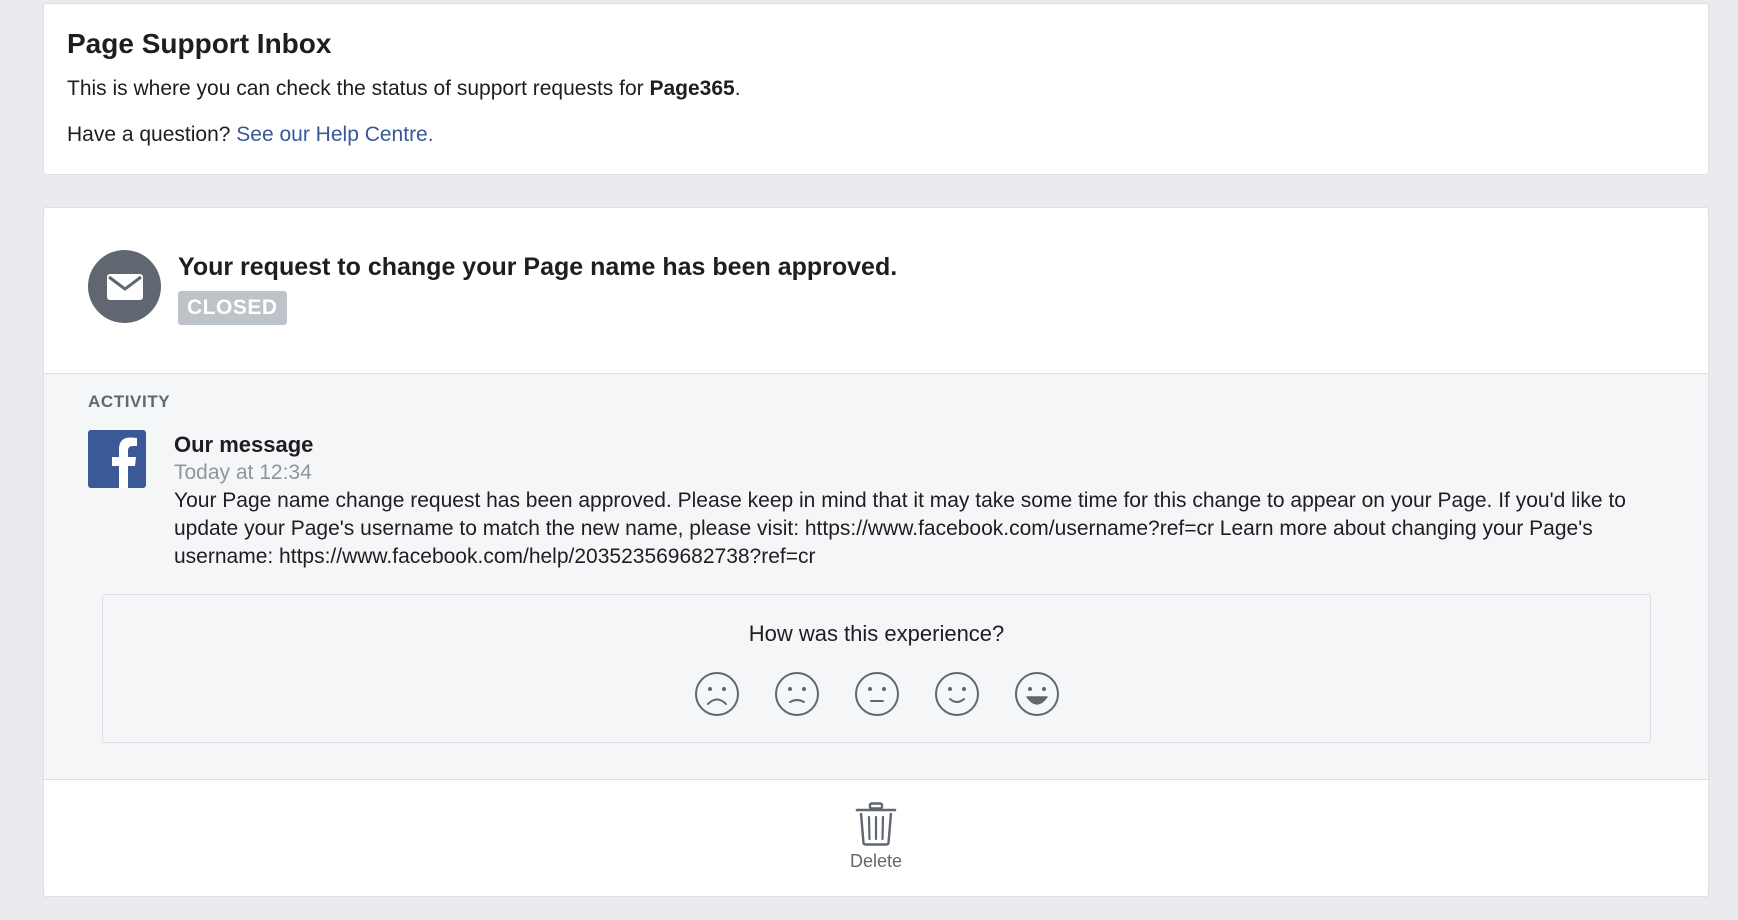 The height and width of the screenshot is (920, 1738). I want to click on help-centre-link: See our Help Centre., so click(334, 134).